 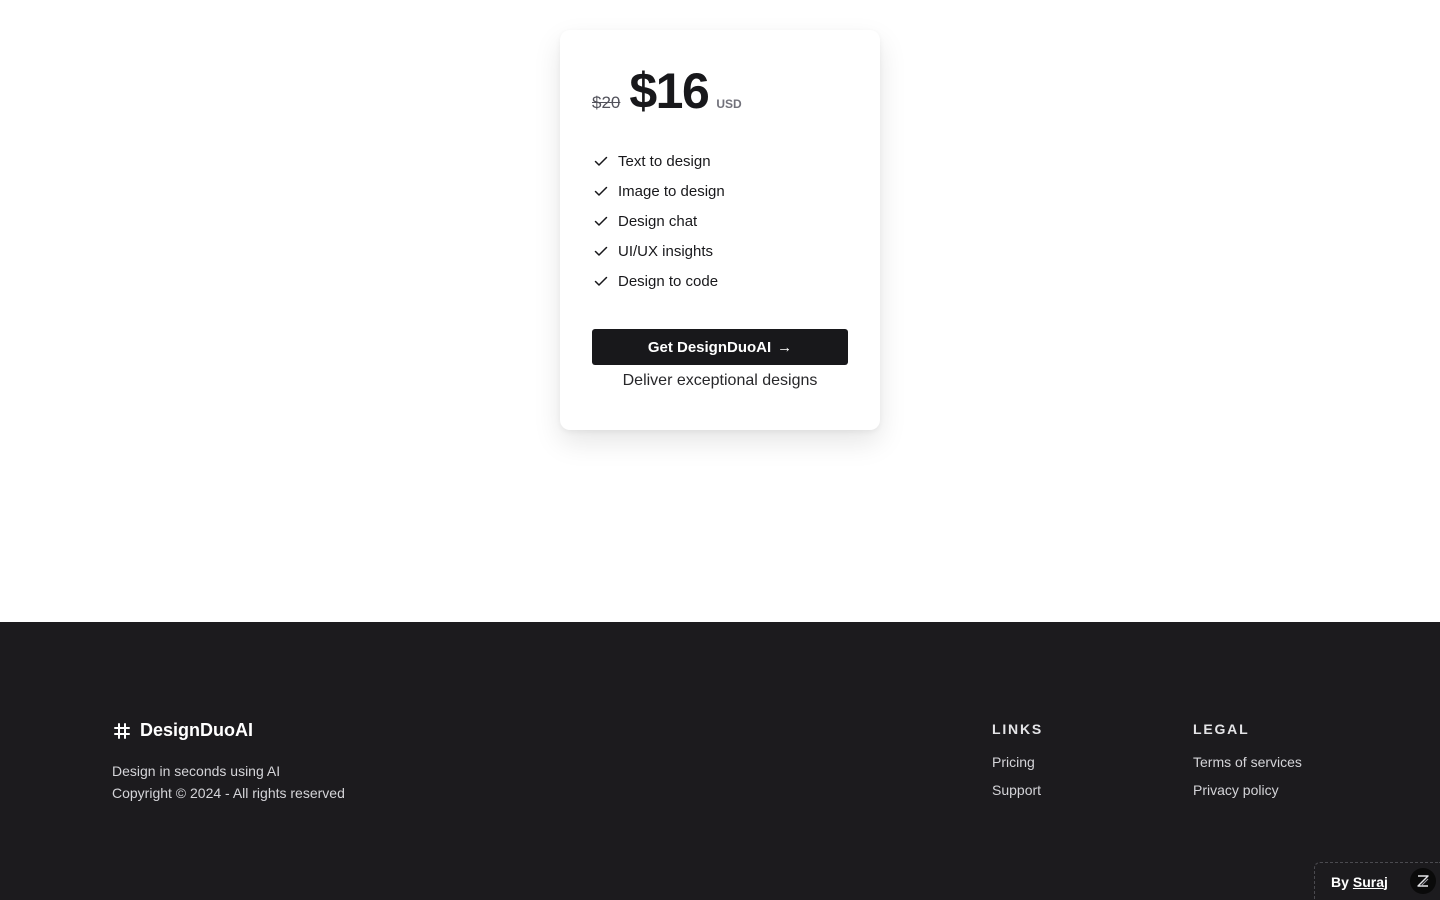 I want to click on arrow-right-icon: →, so click(x=785, y=347).